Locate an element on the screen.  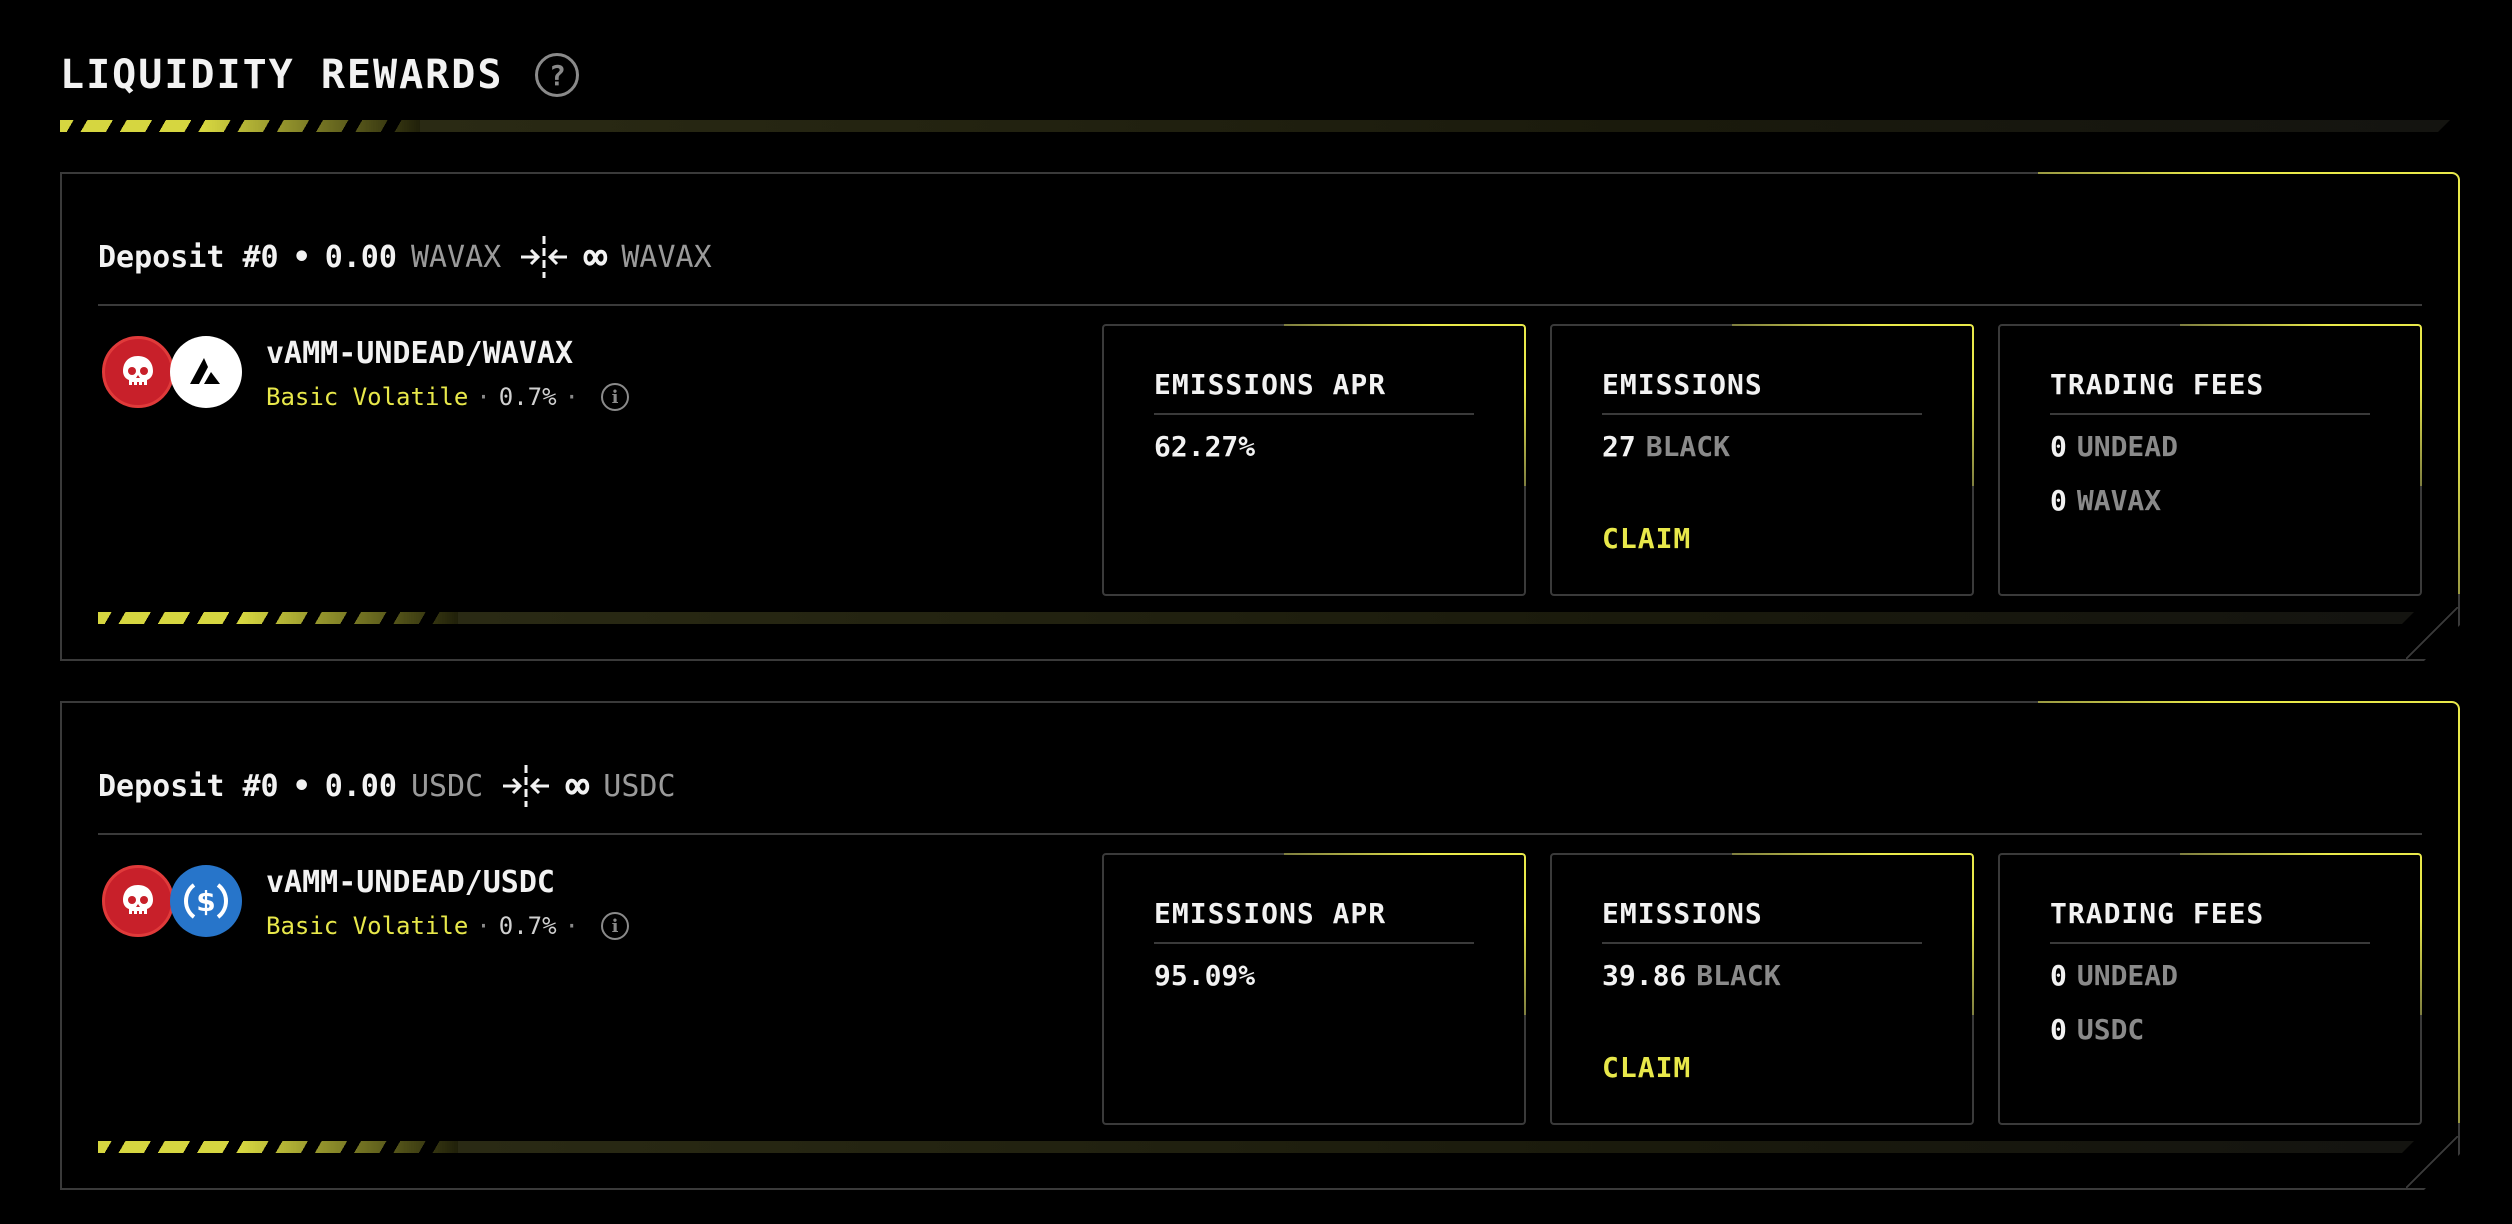
emissions-value: 39.86 is located at coordinates (1644, 975).